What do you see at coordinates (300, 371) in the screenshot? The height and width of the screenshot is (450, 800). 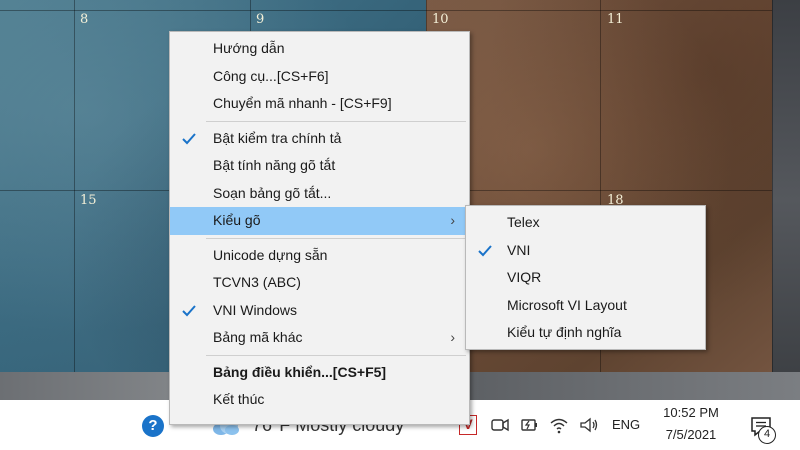 I see `menu-item-label: Bảng điều khiển...[CS+F5]` at bounding box center [300, 371].